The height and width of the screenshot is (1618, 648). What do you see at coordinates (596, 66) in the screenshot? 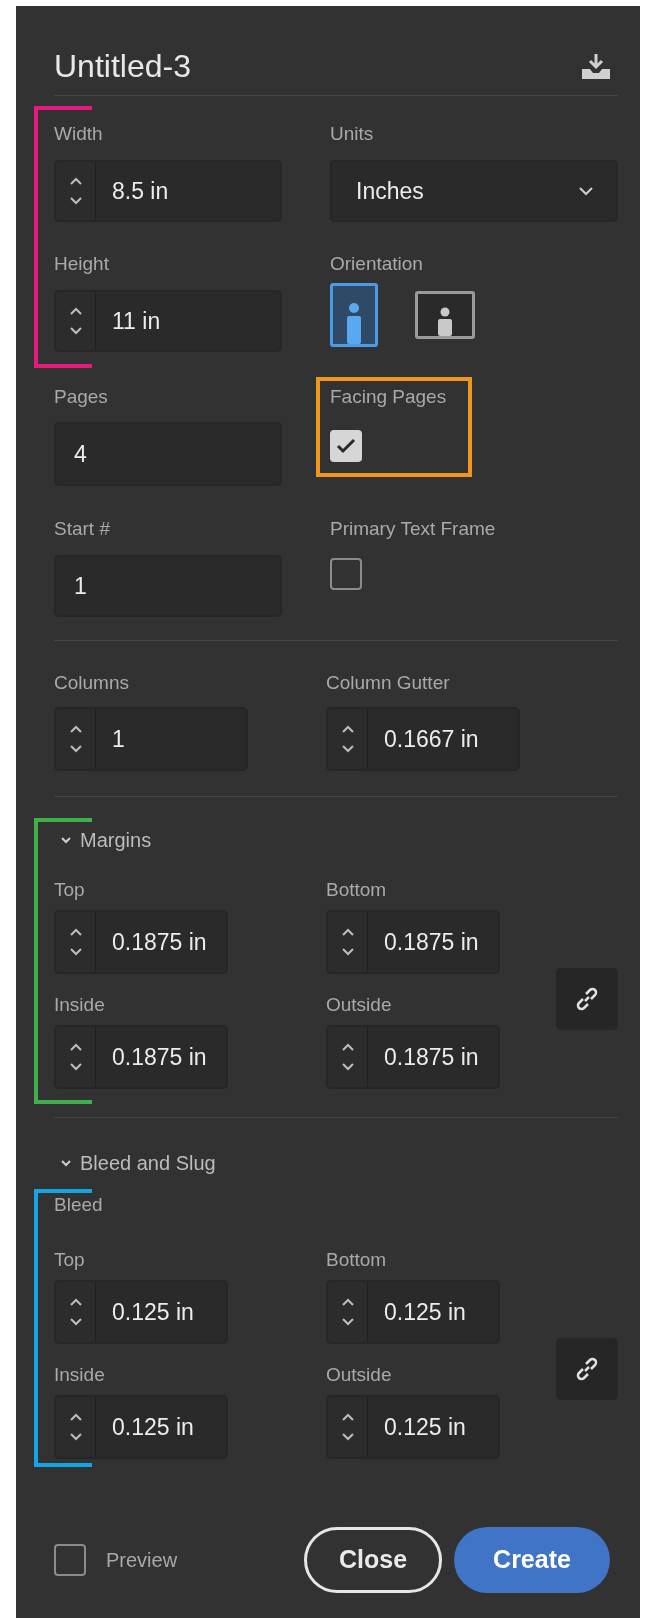
I see `download-icon` at bounding box center [596, 66].